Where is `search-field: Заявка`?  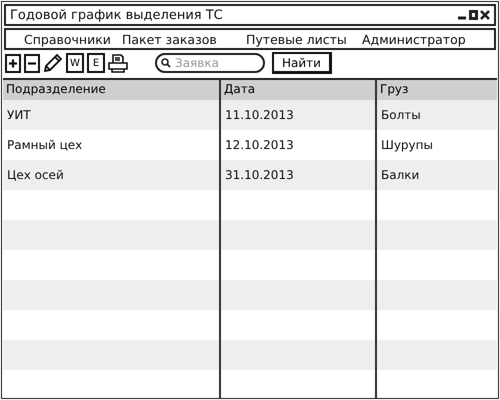 search-field: Заявка is located at coordinates (210, 63).